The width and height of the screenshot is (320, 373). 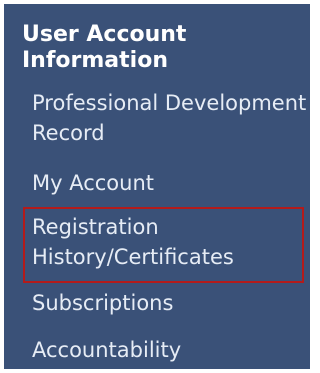 I want to click on sidebar-item-my-account: My Account, so click(x=93, y=183).